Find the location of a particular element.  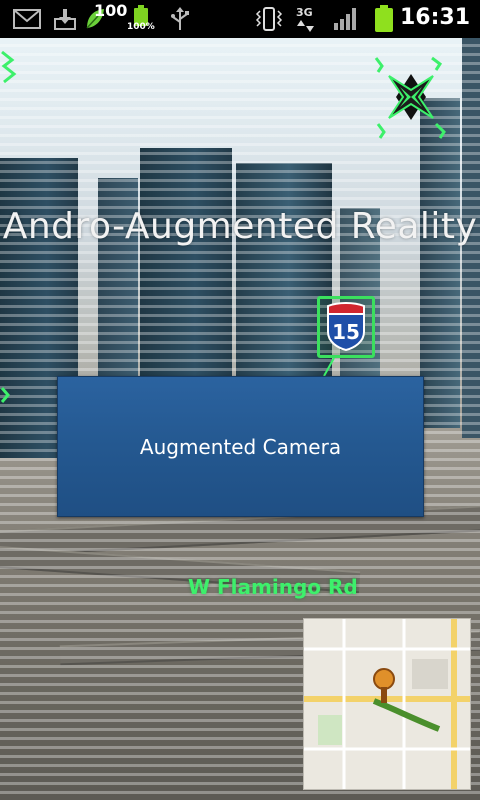

interstate-number: 15 is located at coordinates (346, 332).